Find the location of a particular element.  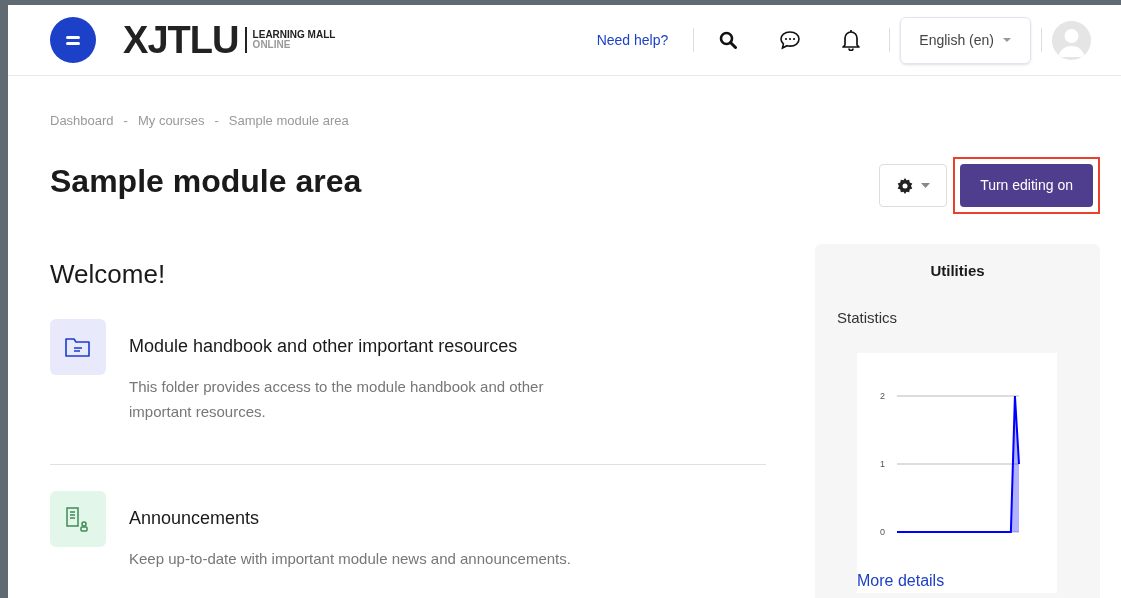

section-title: Welcome! is located at coordinates (108, 274).